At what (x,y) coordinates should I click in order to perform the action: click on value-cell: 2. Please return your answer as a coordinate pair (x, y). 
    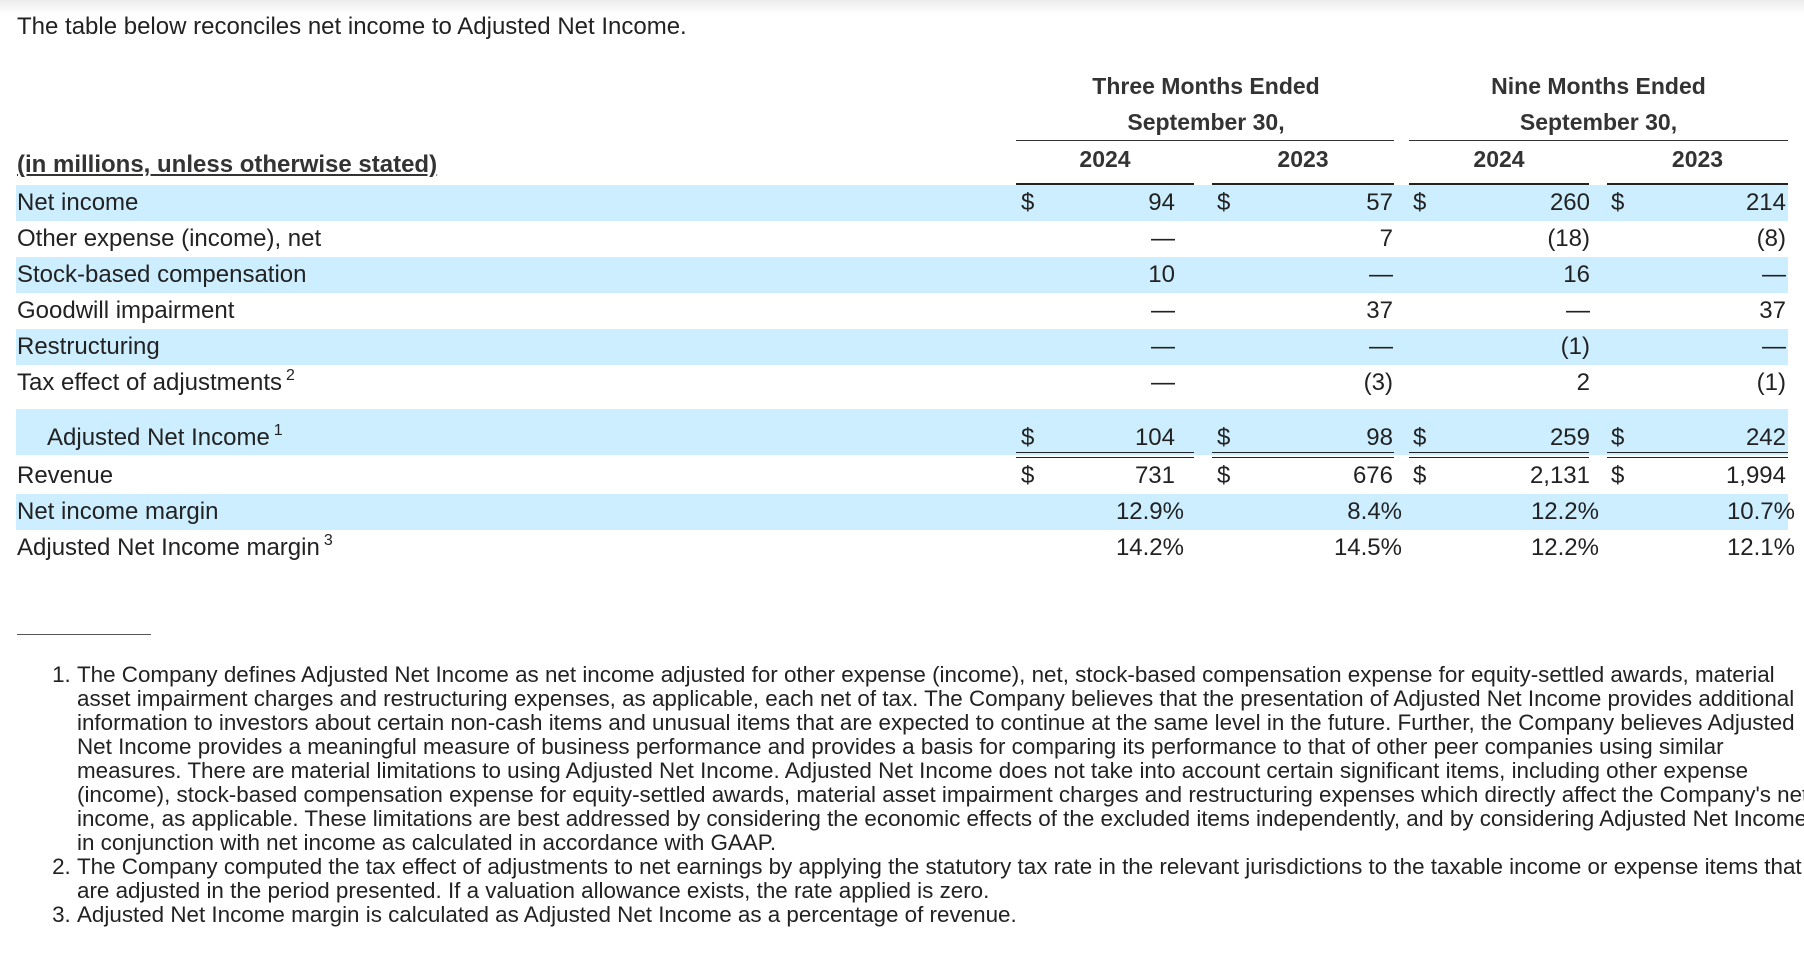
    Looking at the image, I should click on (1583, 382).